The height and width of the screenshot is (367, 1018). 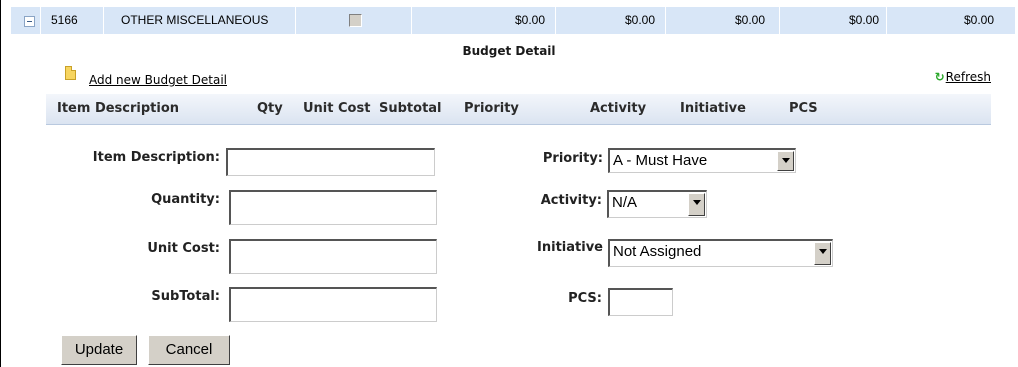 I want to click on activity-label: Activity:, so click(x=571, y=200).